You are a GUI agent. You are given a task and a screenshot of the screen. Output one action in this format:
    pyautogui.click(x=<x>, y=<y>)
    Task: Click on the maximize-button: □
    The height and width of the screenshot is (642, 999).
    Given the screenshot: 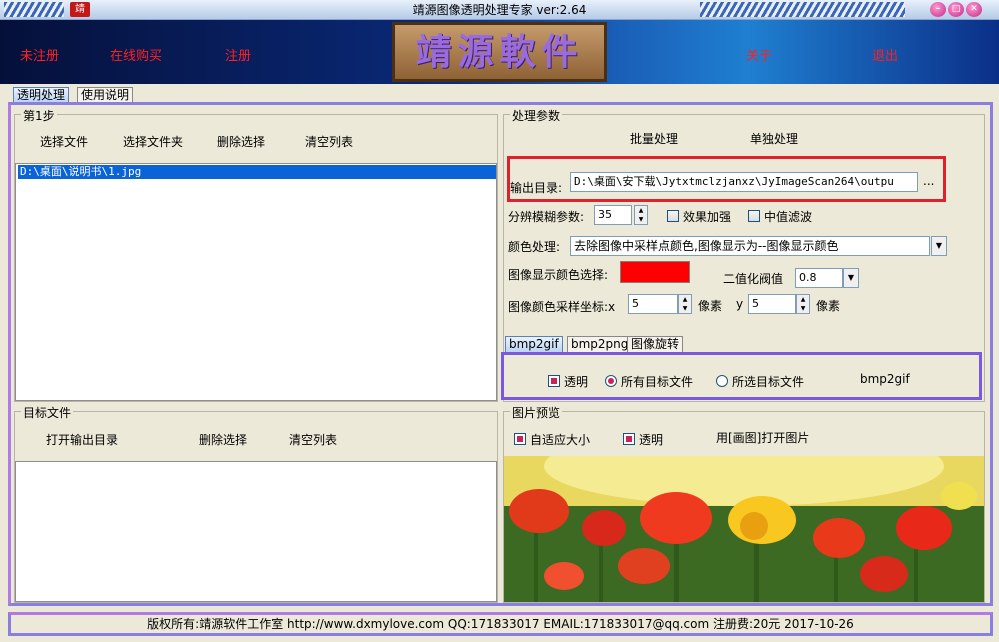 What is the action you would take?
    pyautogui.click(x=956, y=9)
    